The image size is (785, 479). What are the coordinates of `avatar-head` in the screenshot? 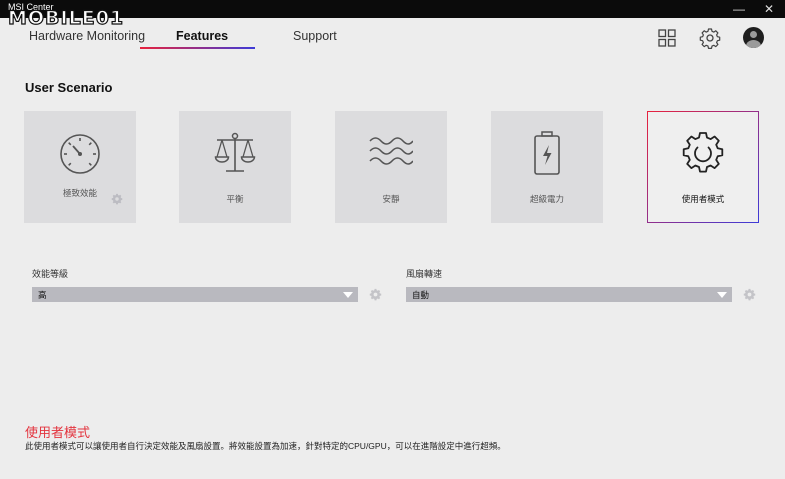 It's located at (753, 34).